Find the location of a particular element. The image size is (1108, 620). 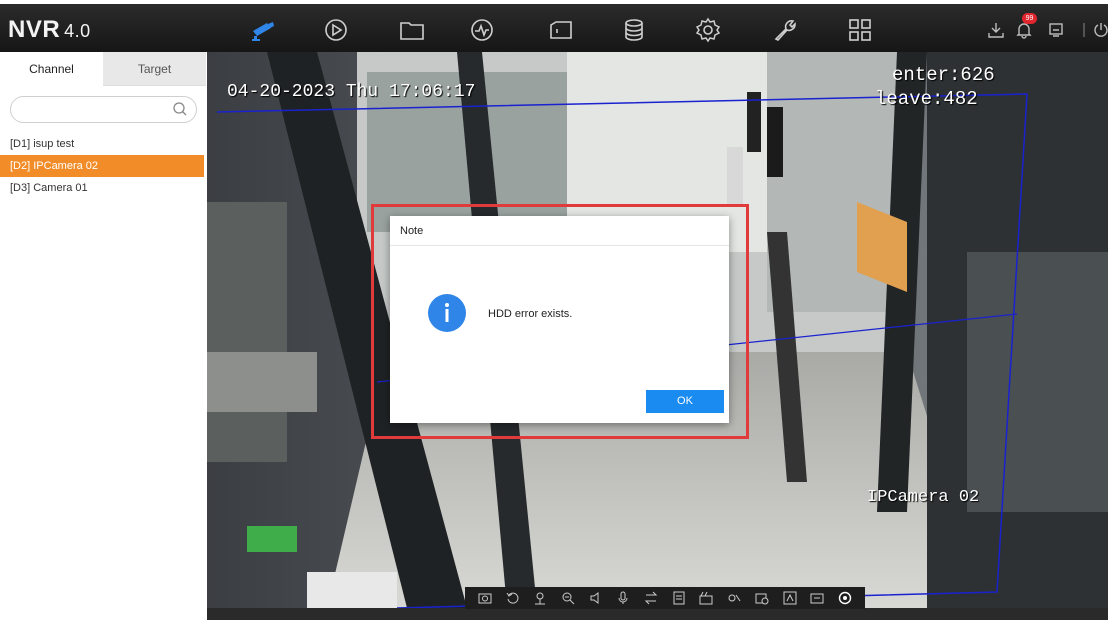

menu-grid-icon is located at coordinates (860, 30).